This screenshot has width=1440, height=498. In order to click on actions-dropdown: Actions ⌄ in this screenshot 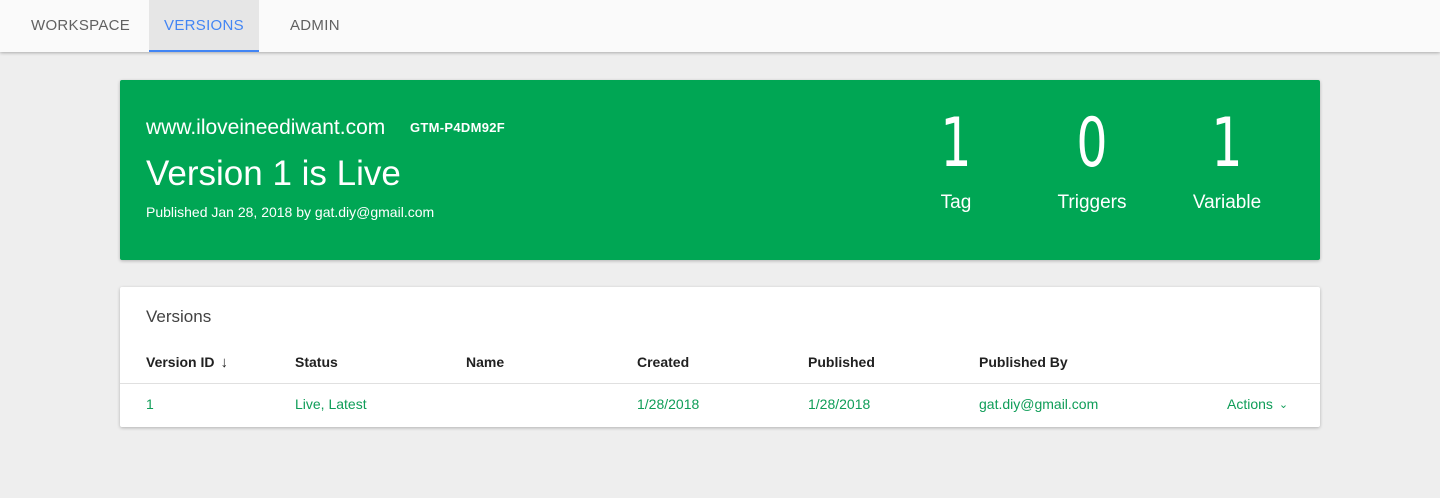, I will do `click(1257, 404)`.